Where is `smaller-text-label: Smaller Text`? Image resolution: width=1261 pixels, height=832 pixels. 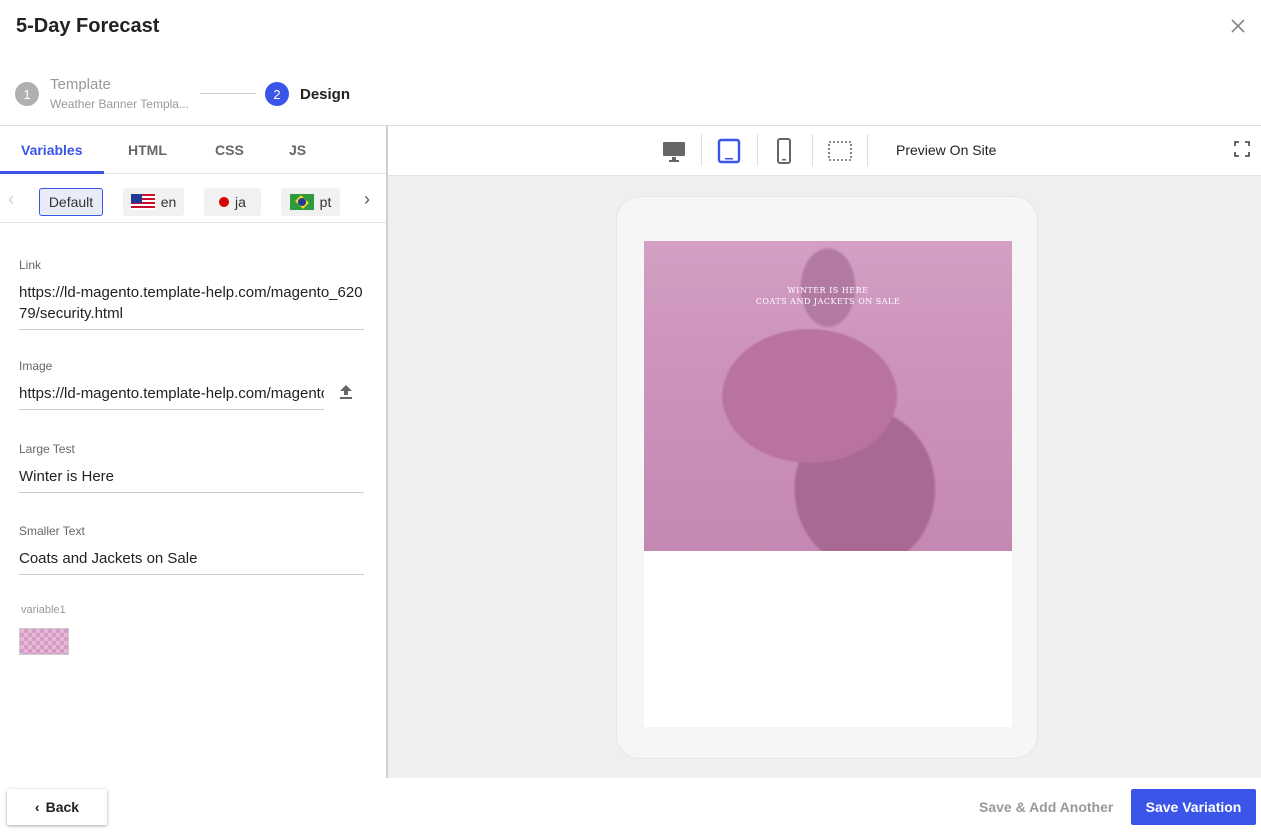 smaller-text-label: Smaller Text is located at coordinates (52, 531).